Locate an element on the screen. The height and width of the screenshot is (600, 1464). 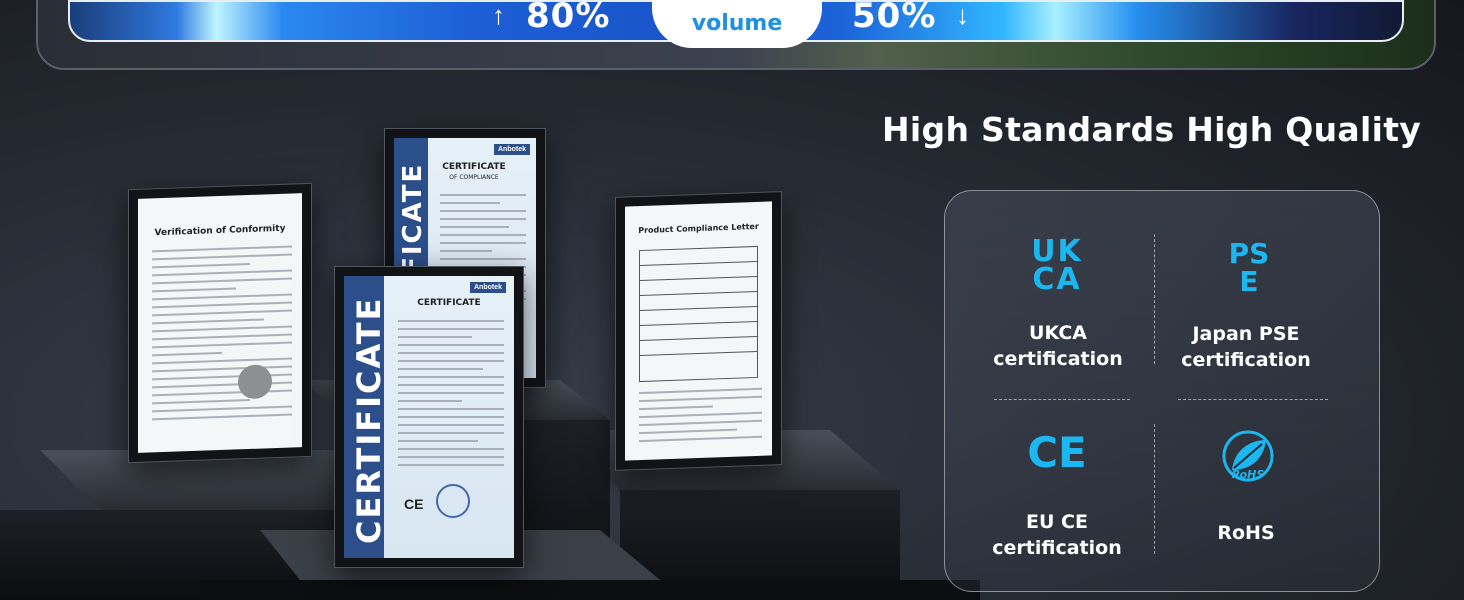
pse-label-line1: Japan PSE is located at coordinates (1246, 334).